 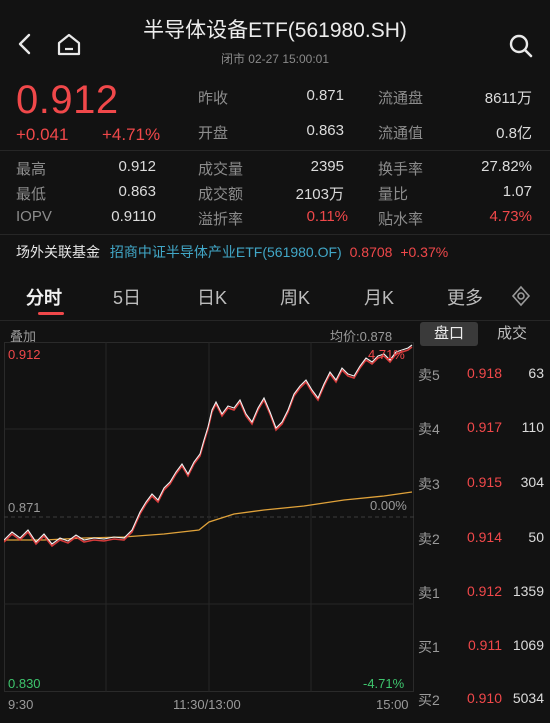 I want to click on tab-active-indicator, so click(x=51, y=313).